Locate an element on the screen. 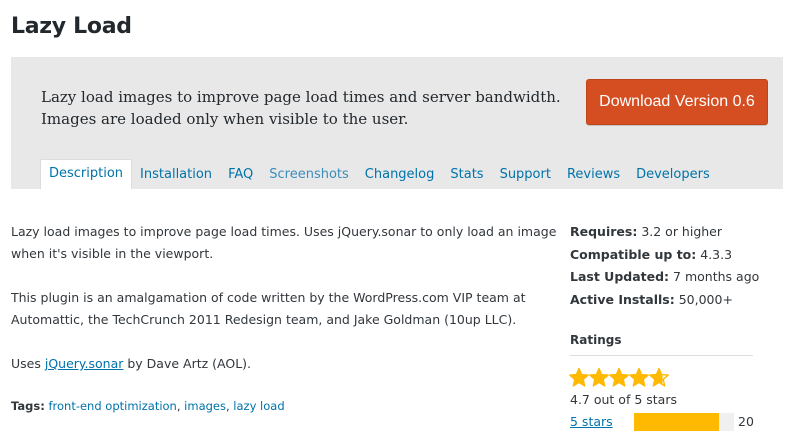 This screenshot has width=808, height=435. meta-last-updated: Last Updated: 7 months ago is located at coordinates (677, 277).